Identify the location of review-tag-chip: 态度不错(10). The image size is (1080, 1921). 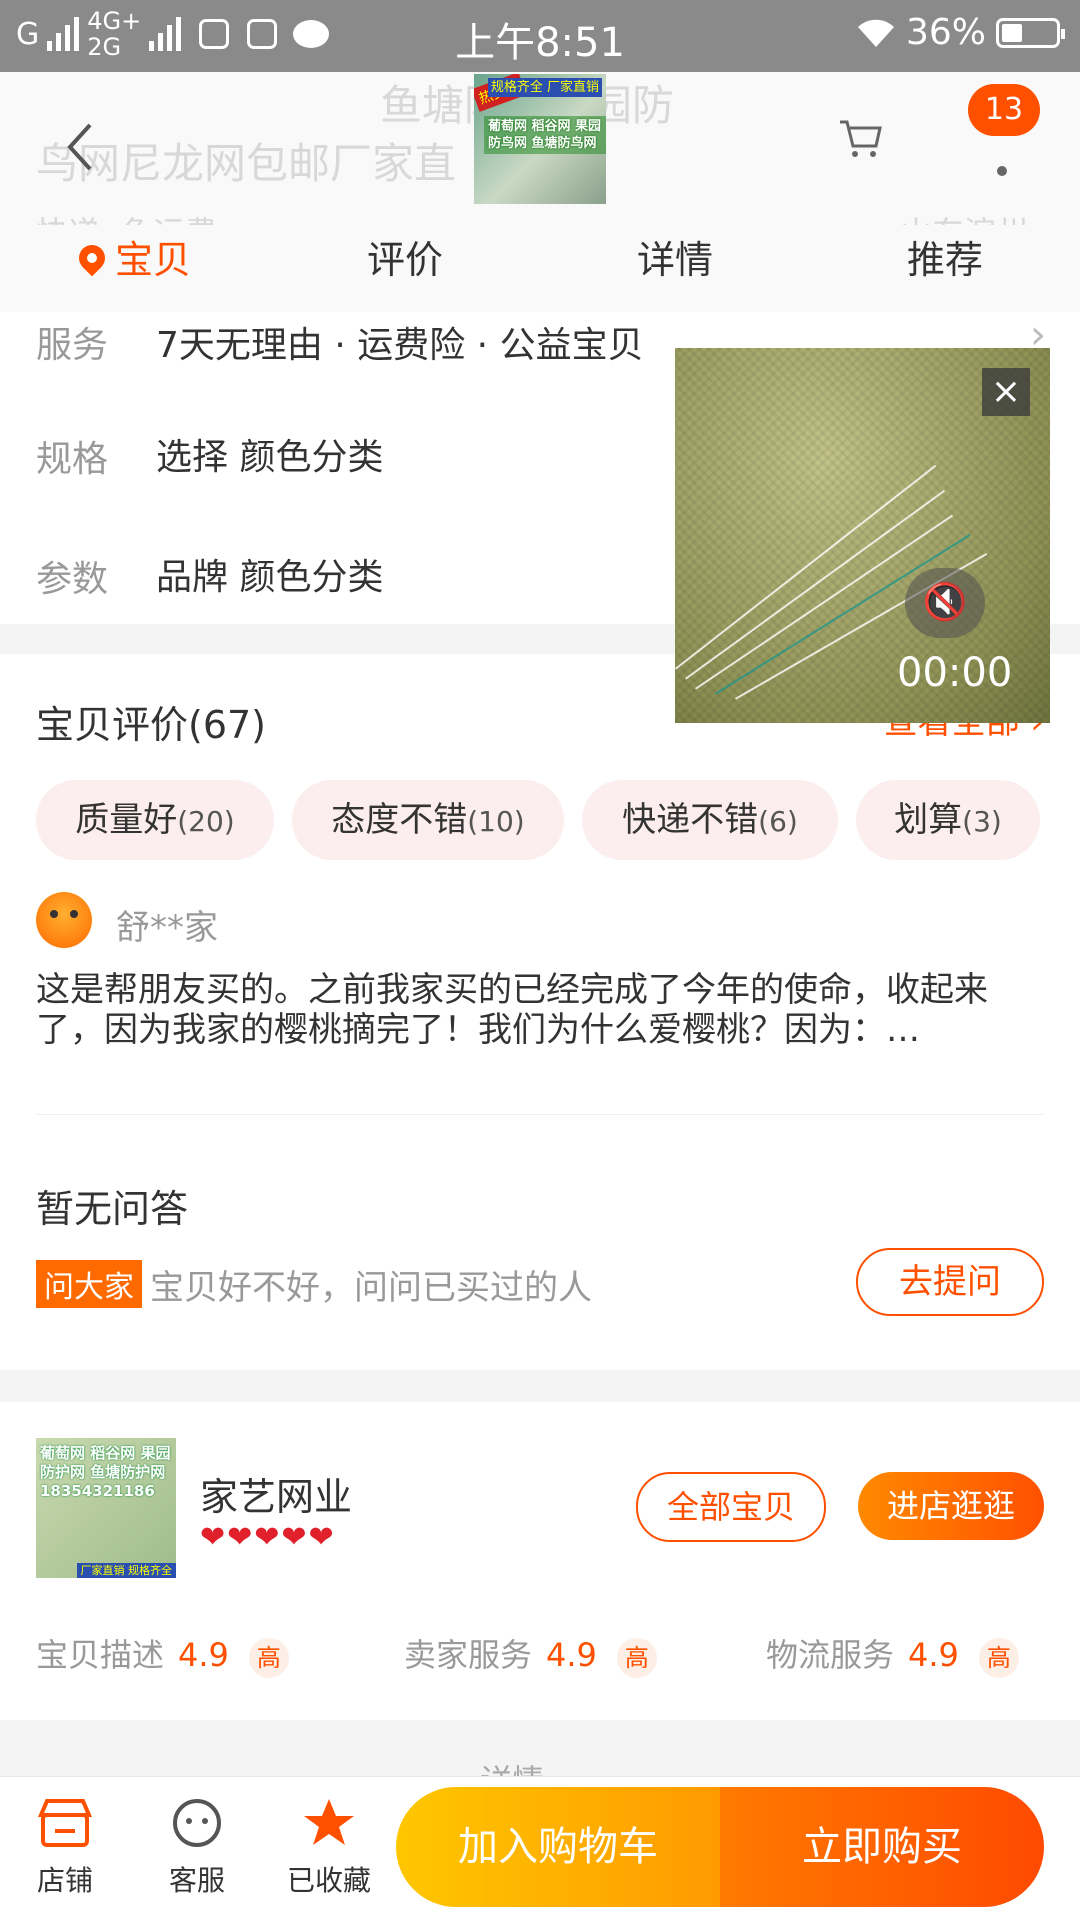
(428, 820).